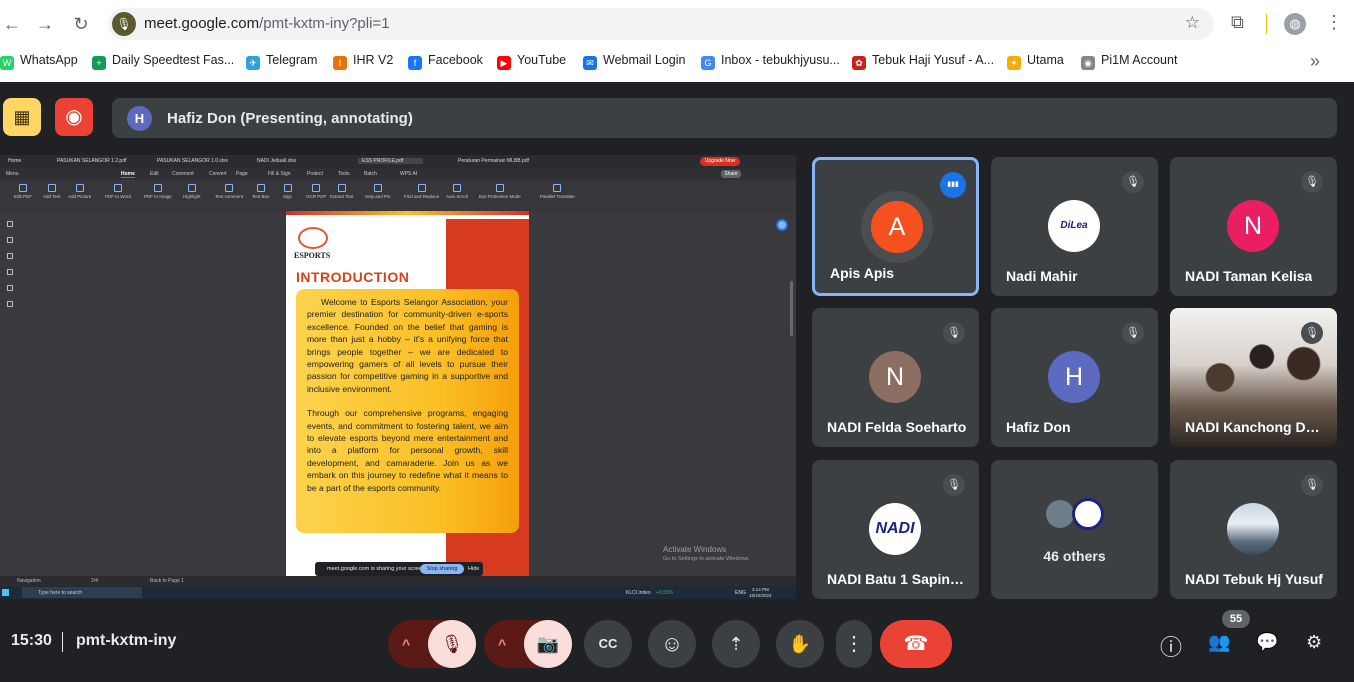  Describe the element at coordinates (10, 304) in the screenshot. I see `security-icon` at that location.